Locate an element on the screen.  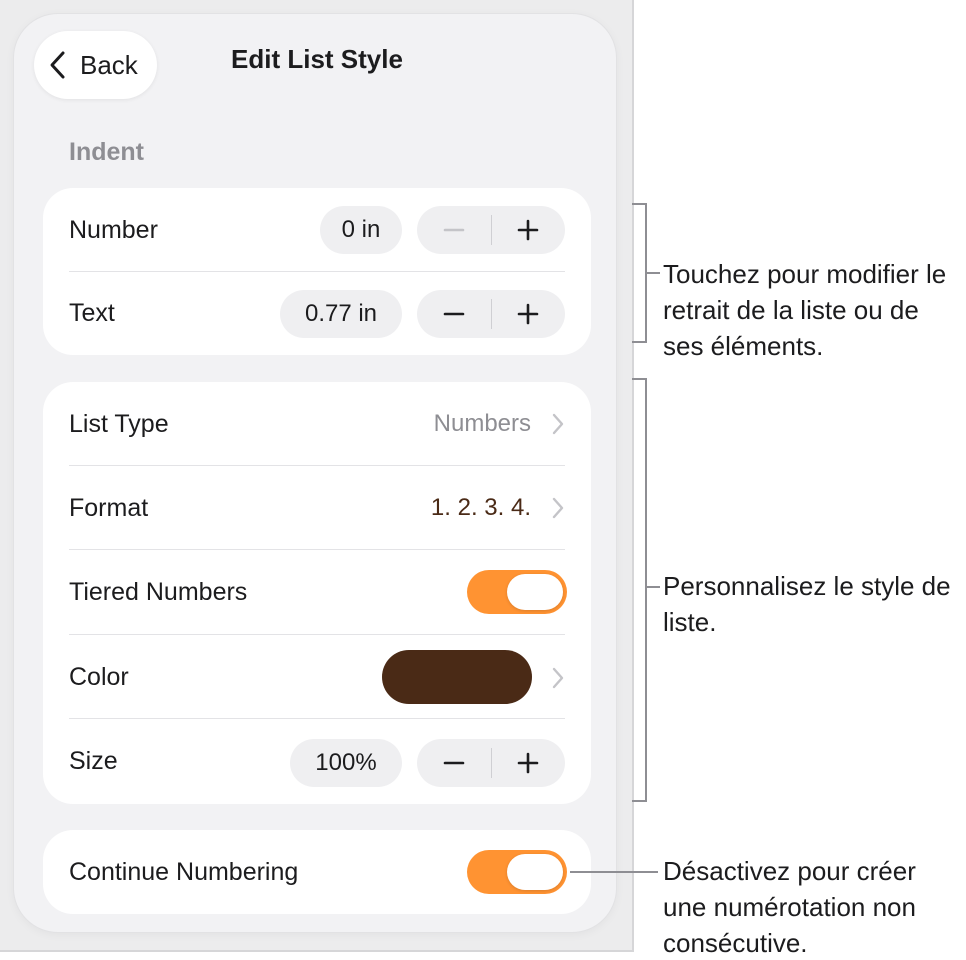
text-indent-decrease-button is located at coordinates (454, 314).